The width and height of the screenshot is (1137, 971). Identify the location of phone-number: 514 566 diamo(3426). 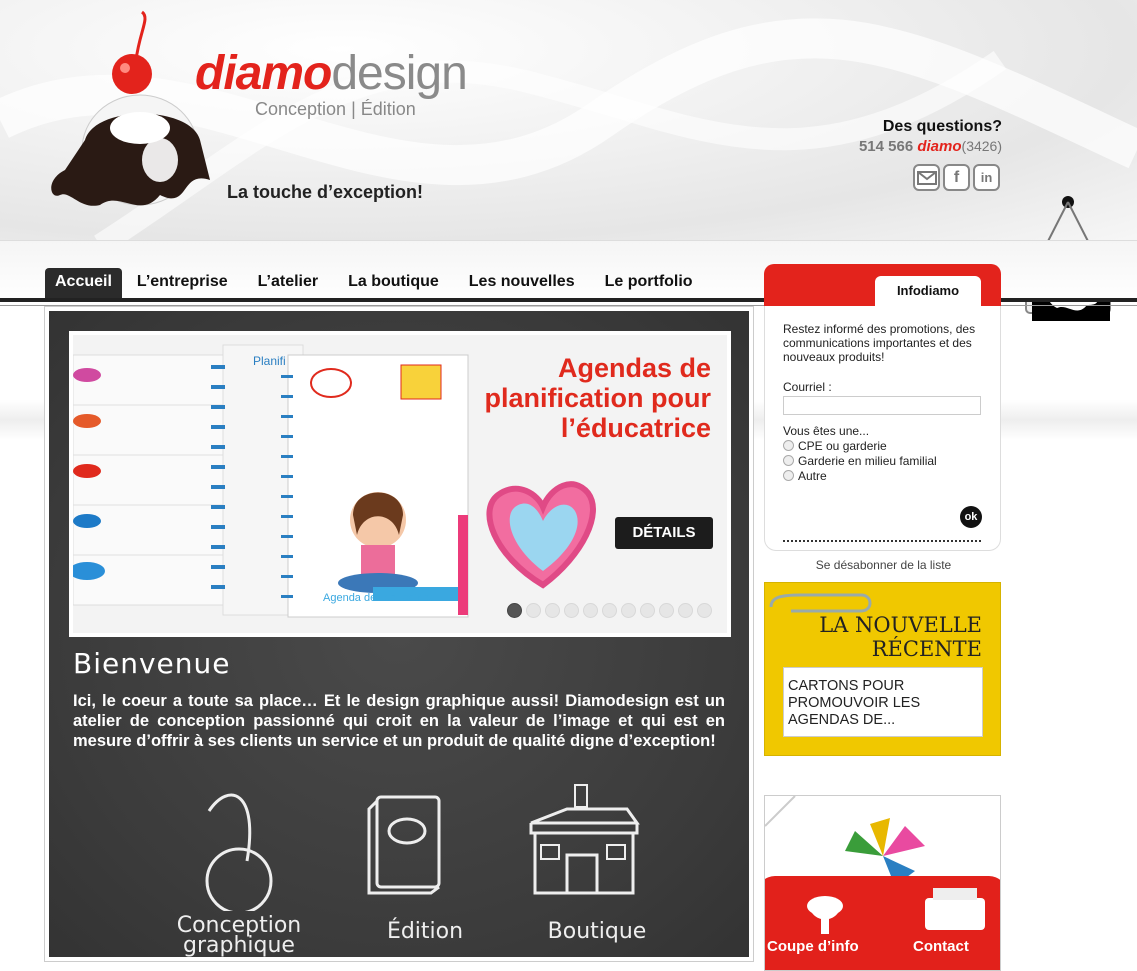
(930, 146).